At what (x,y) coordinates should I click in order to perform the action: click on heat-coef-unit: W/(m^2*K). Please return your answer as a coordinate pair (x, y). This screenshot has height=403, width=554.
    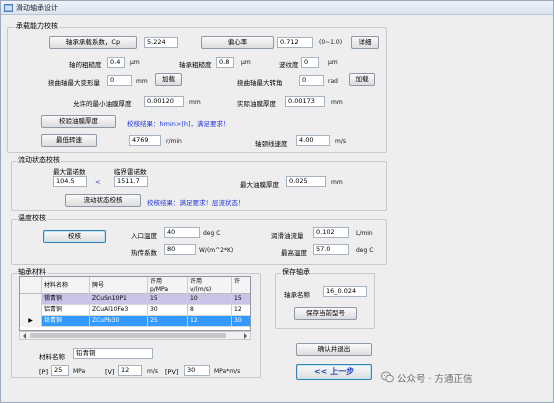
    Looking at the image, I should click on (216, 250).